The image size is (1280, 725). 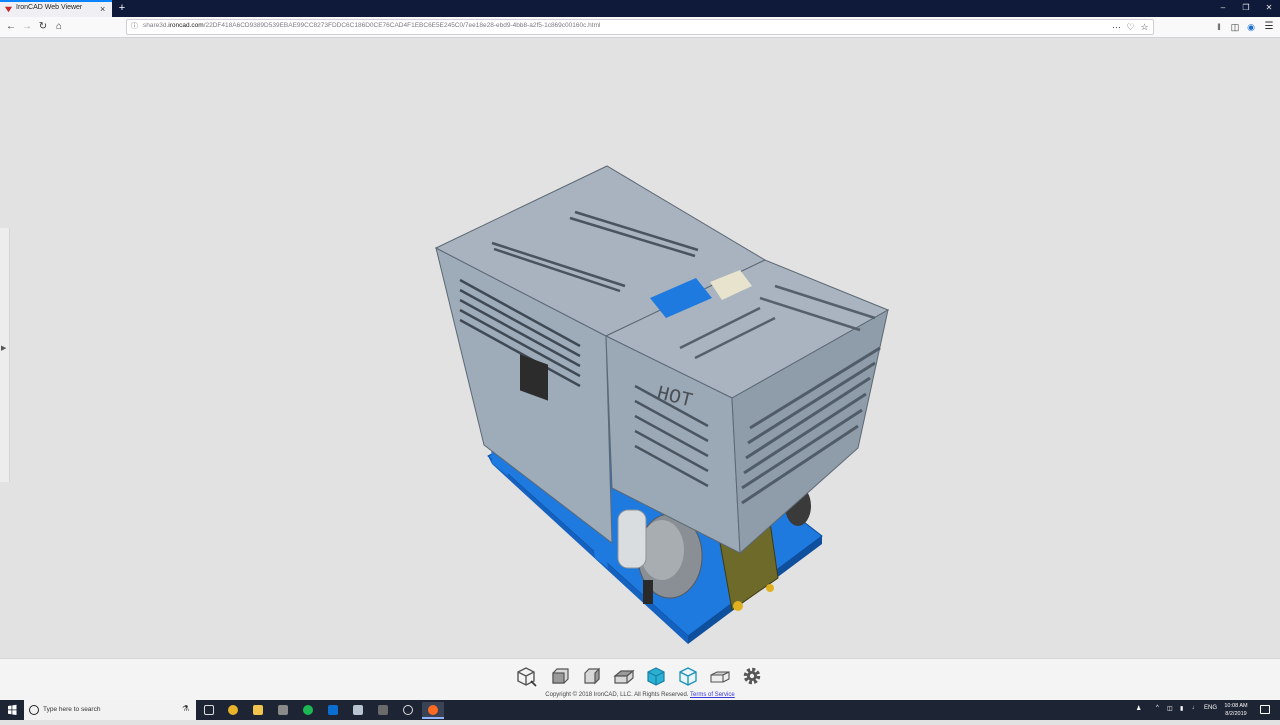 What do you see at coordinates (1236, 714) in the screenshot?
I see `clock-date: 8/2/2019` at bounding box center [1236, 714].